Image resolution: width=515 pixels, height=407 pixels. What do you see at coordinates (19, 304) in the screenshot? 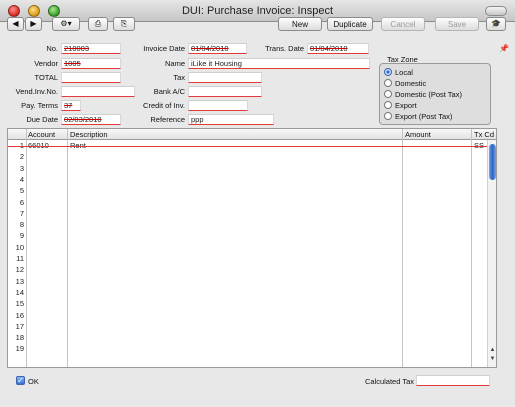
I see `row-number: 15` at bounding box center [19, 304].